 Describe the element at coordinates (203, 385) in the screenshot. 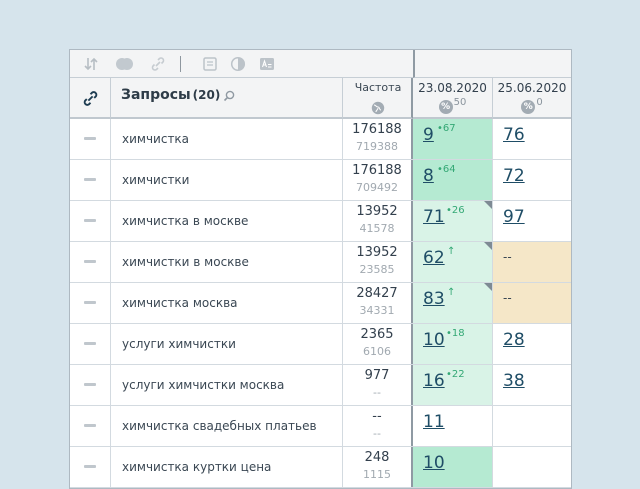

I see `query-text: услуги химчистки москва` at that location.